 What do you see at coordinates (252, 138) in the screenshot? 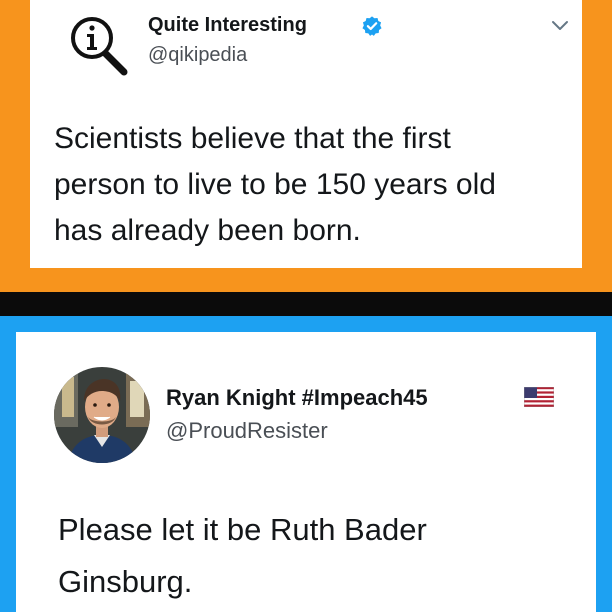
I see `tweet-text-line: Scientists believe that the first` at bounding box center [252, 138].